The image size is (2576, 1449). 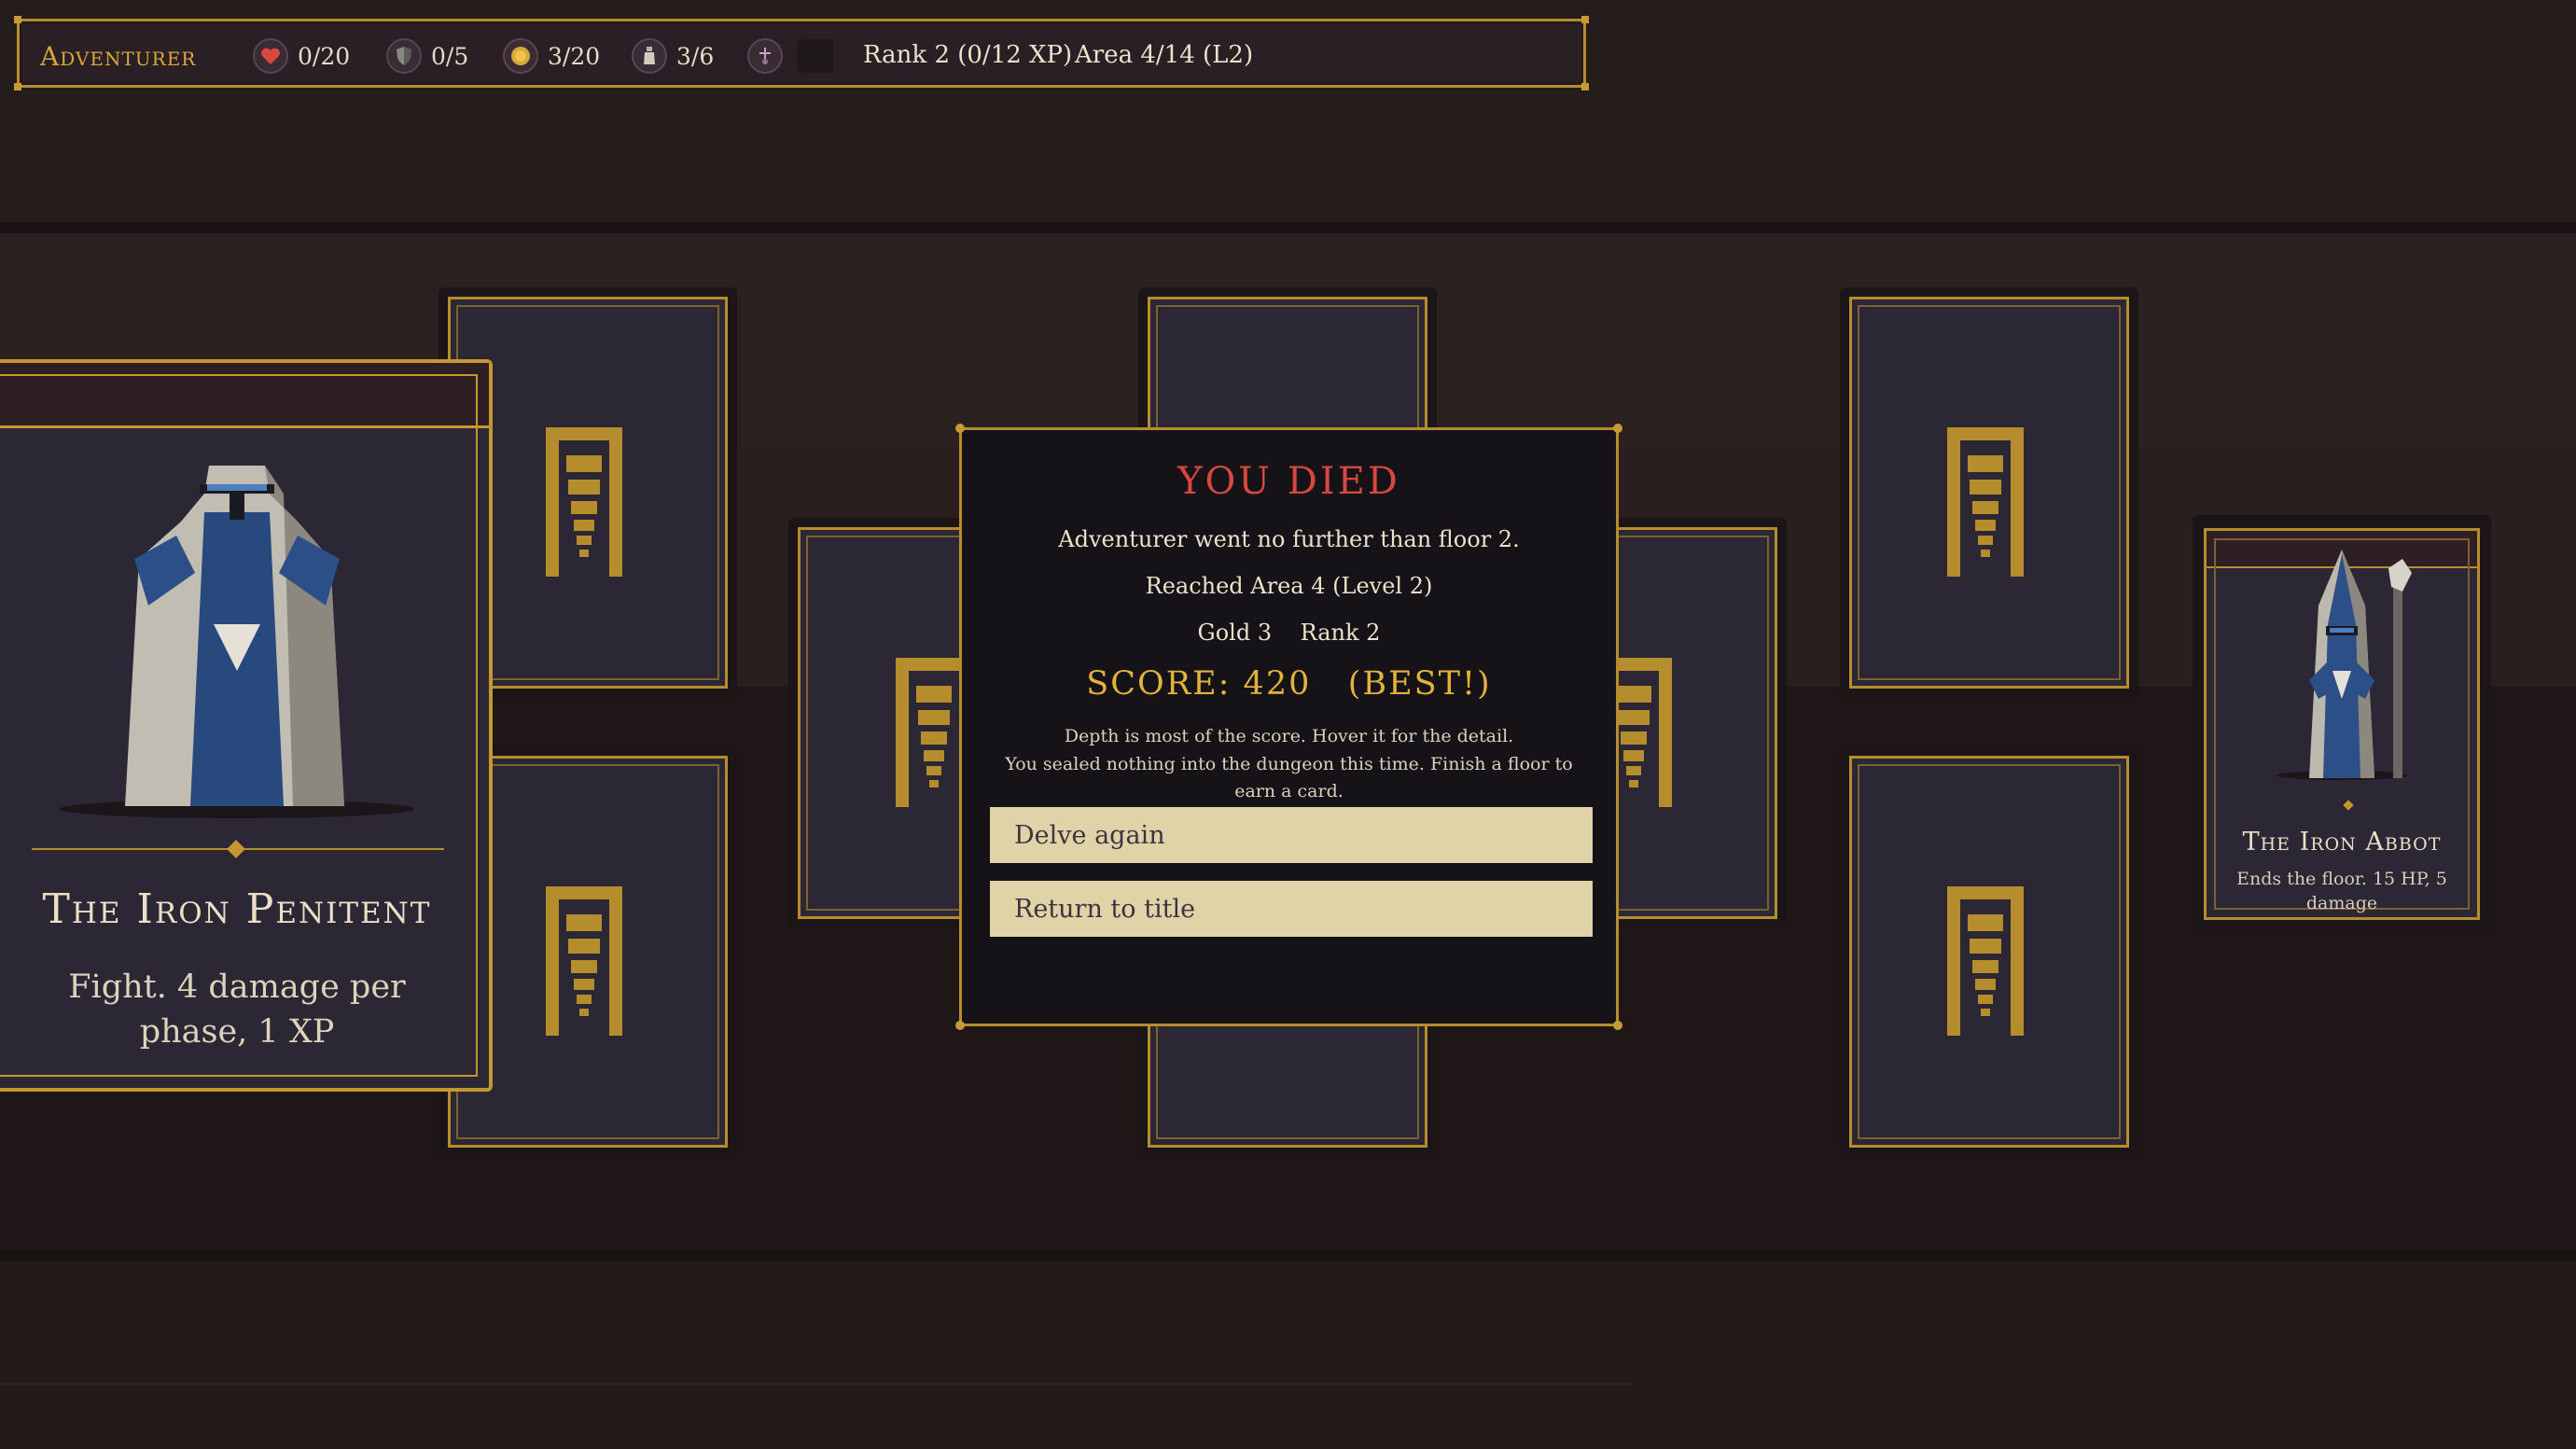 What do you see at coordinates (1288, 481) in the screenshot?
I see `dialog-title: YOU DIED` at bounding box center [1288, 481].